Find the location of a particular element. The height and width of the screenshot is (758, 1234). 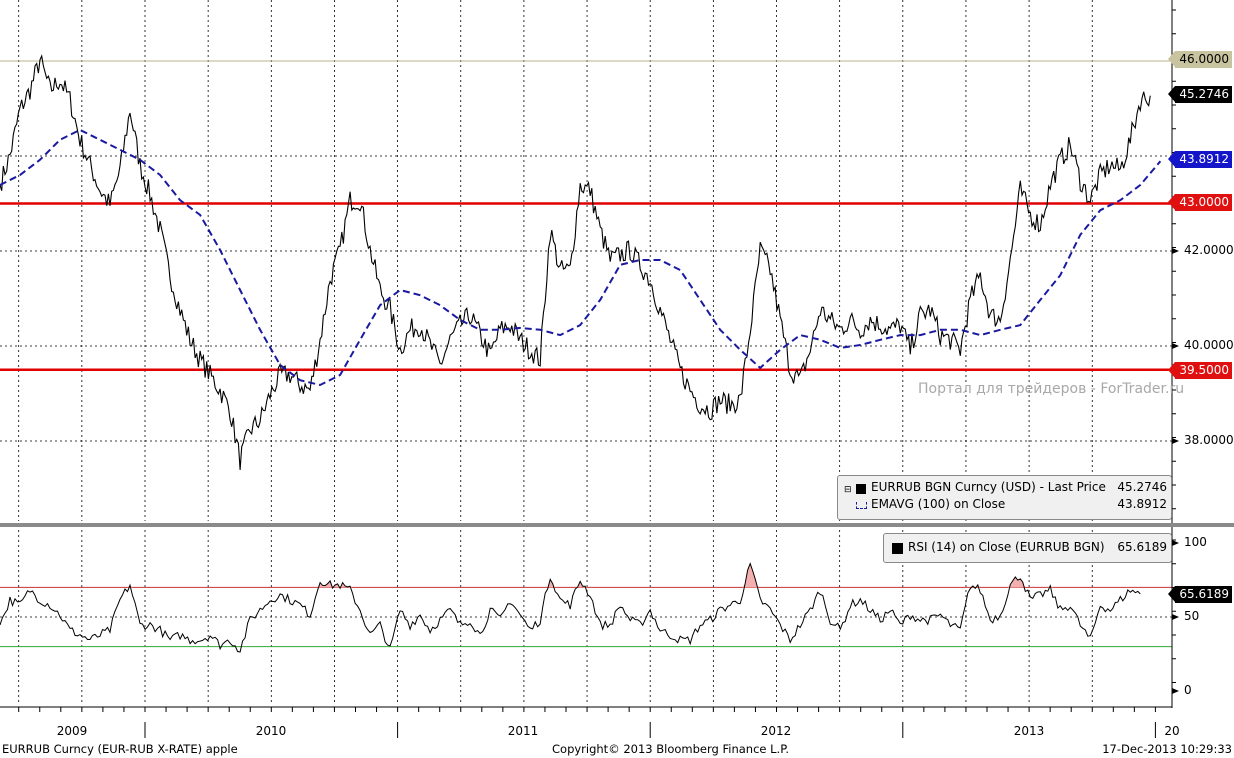

level-46-tag: 46.0000 is located at coordinates (1200, 59).